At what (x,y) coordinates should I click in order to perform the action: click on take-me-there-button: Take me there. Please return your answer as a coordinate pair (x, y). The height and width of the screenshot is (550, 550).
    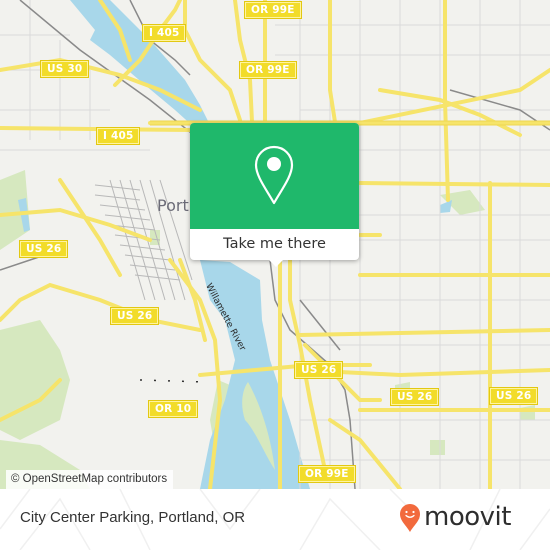
    Looking at the image, I should click on (274, 244).